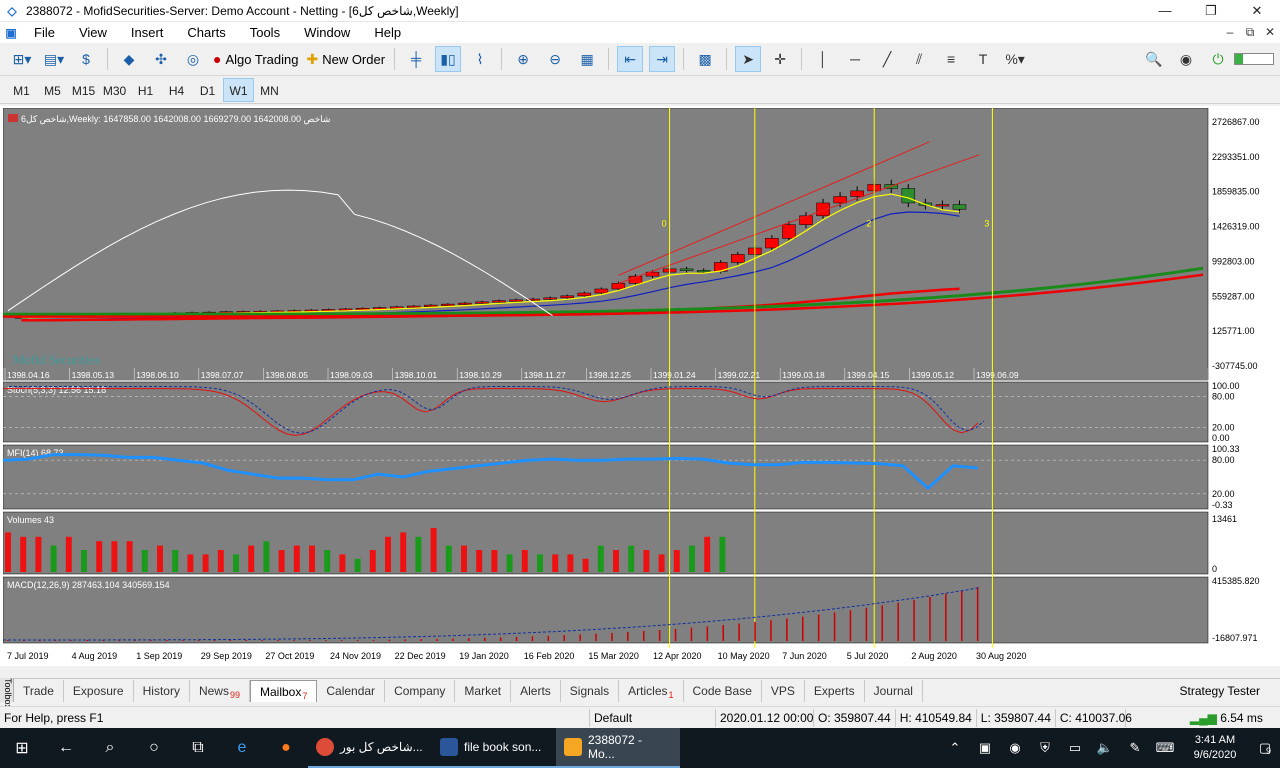  Describe the element at coordinates (22, 59) in the screenshot. I see `new-chart-icon: ⊞▾` at that location.